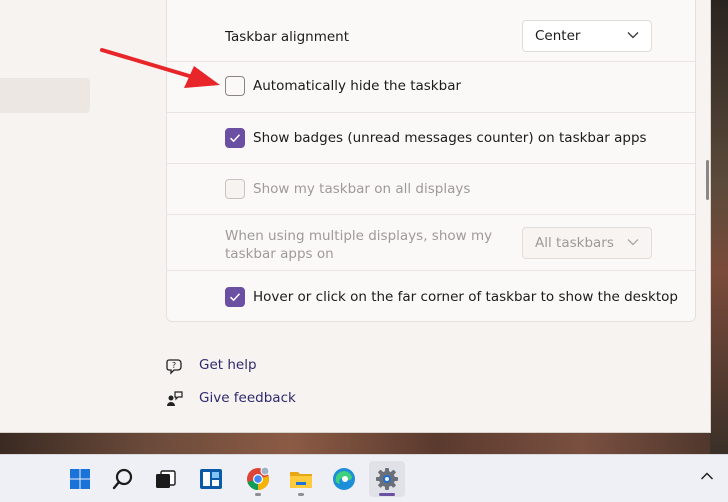 Image resolution: width=728 pixels, height=502 pixels. What do you see at coordinates (387, 494) in the screenshot?
I see `settings-active-indicator` at bounding box center [387, 494].